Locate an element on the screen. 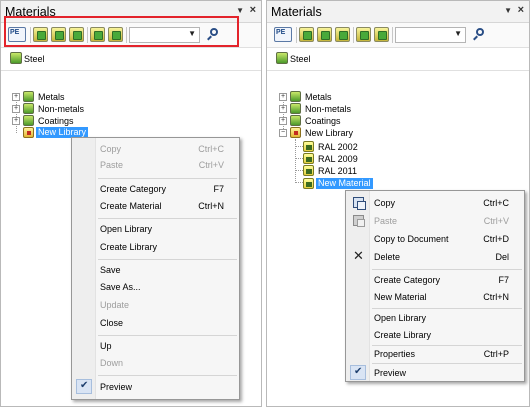 The width and height of the screenshot is (530, 407). panel-title: Materials is located at coordinates (296, 12).